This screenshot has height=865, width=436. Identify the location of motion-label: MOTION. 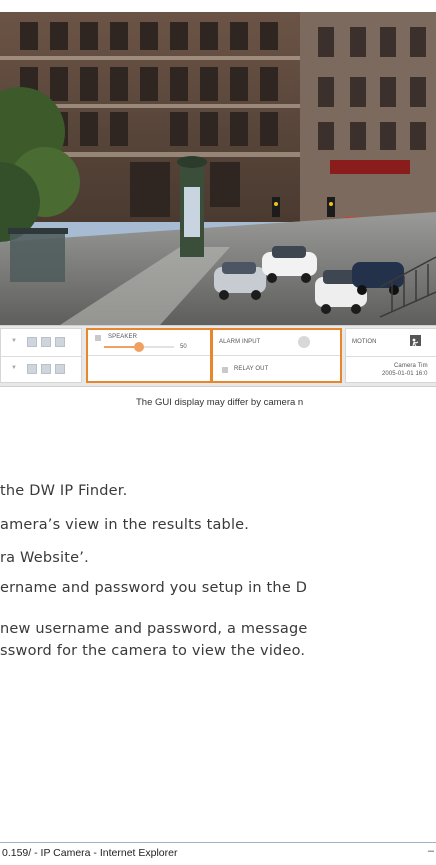
(364, 342).